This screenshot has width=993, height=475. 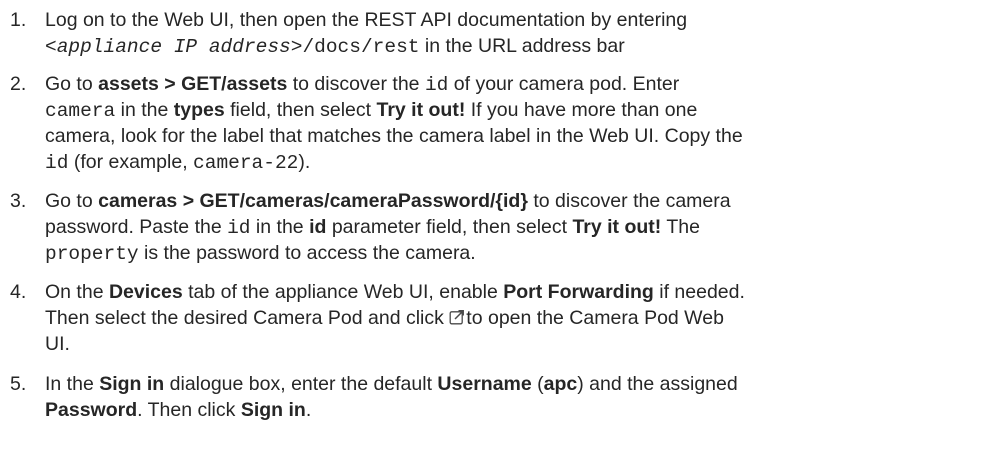 What do you see at coordinates (699, 292) in the screenshot?
I see `step-text: if needed.` at bounding box center [699, 292].